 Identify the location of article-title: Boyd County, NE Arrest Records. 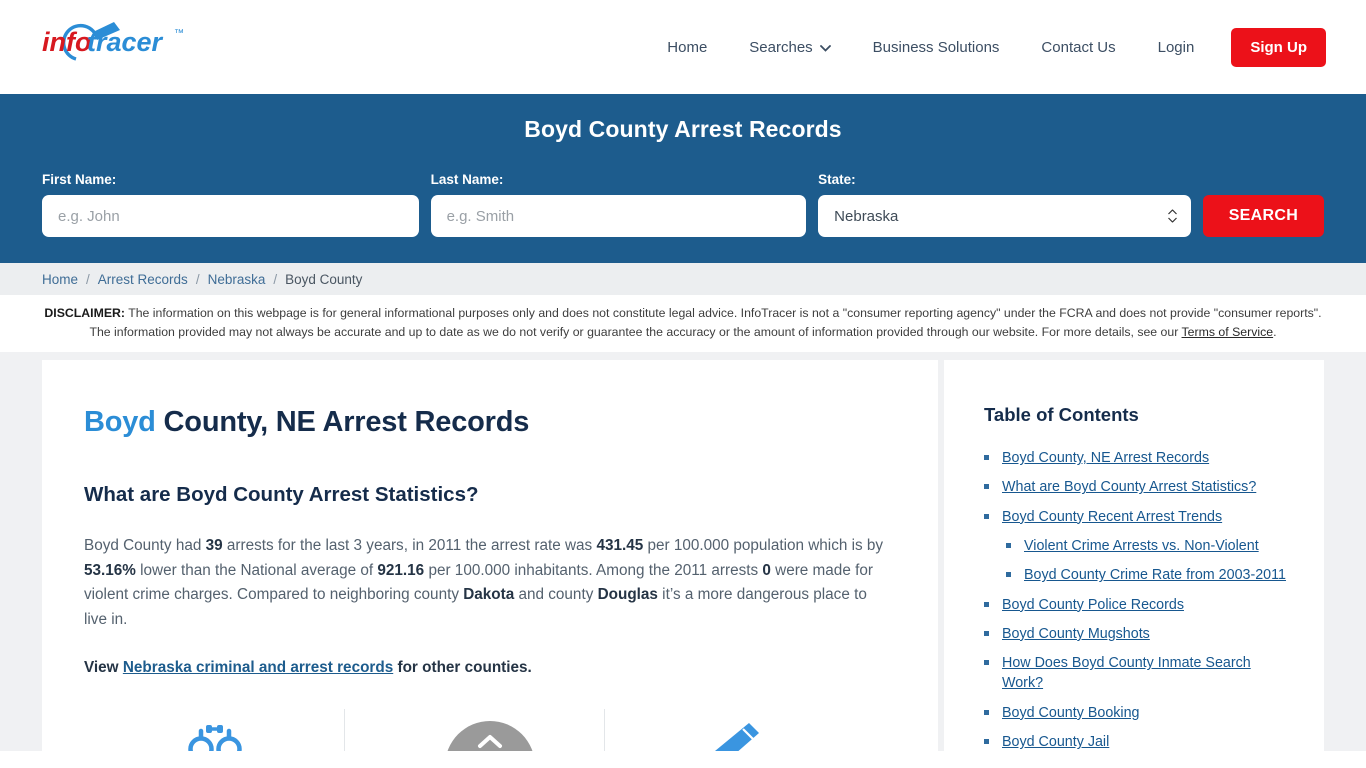
(490, 422).